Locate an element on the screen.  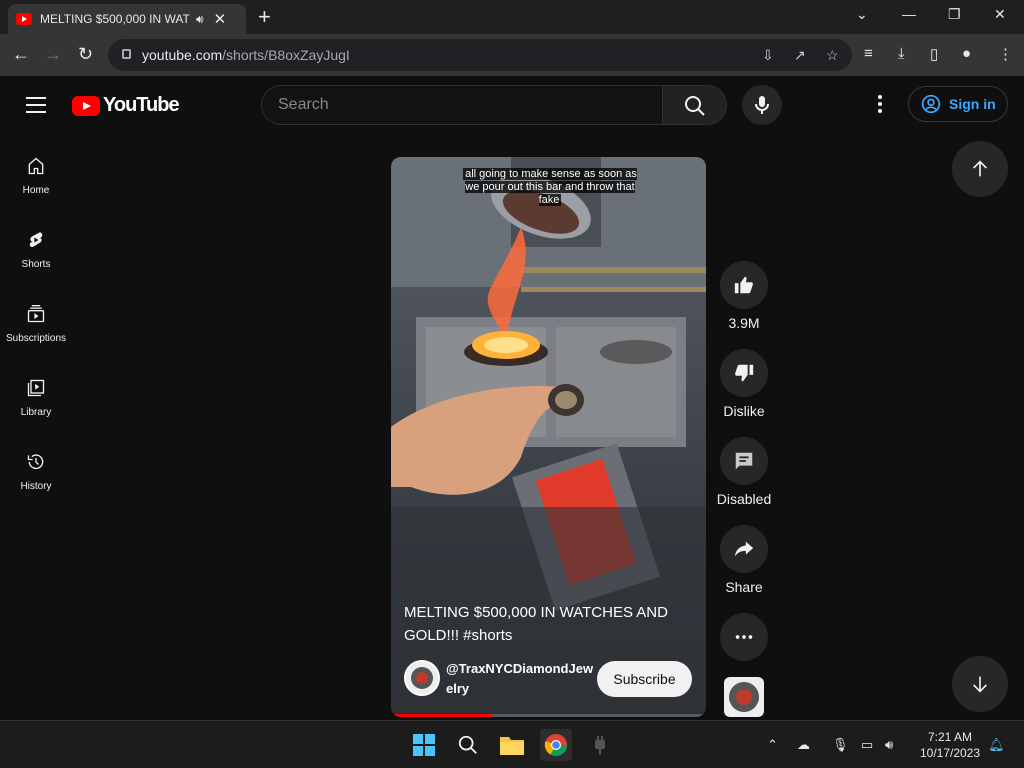
arrow-up-icon is located at coordinates (980, 168).